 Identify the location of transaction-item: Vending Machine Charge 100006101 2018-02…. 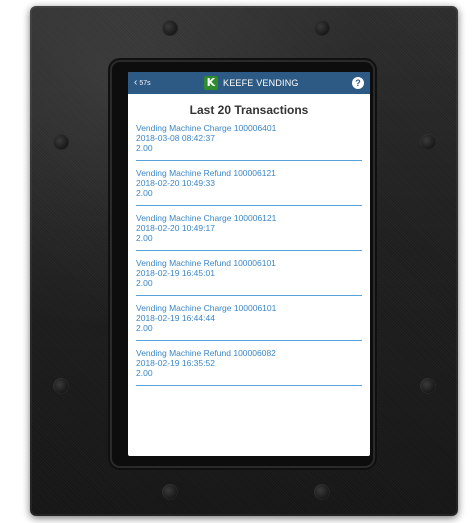
(249, 322).